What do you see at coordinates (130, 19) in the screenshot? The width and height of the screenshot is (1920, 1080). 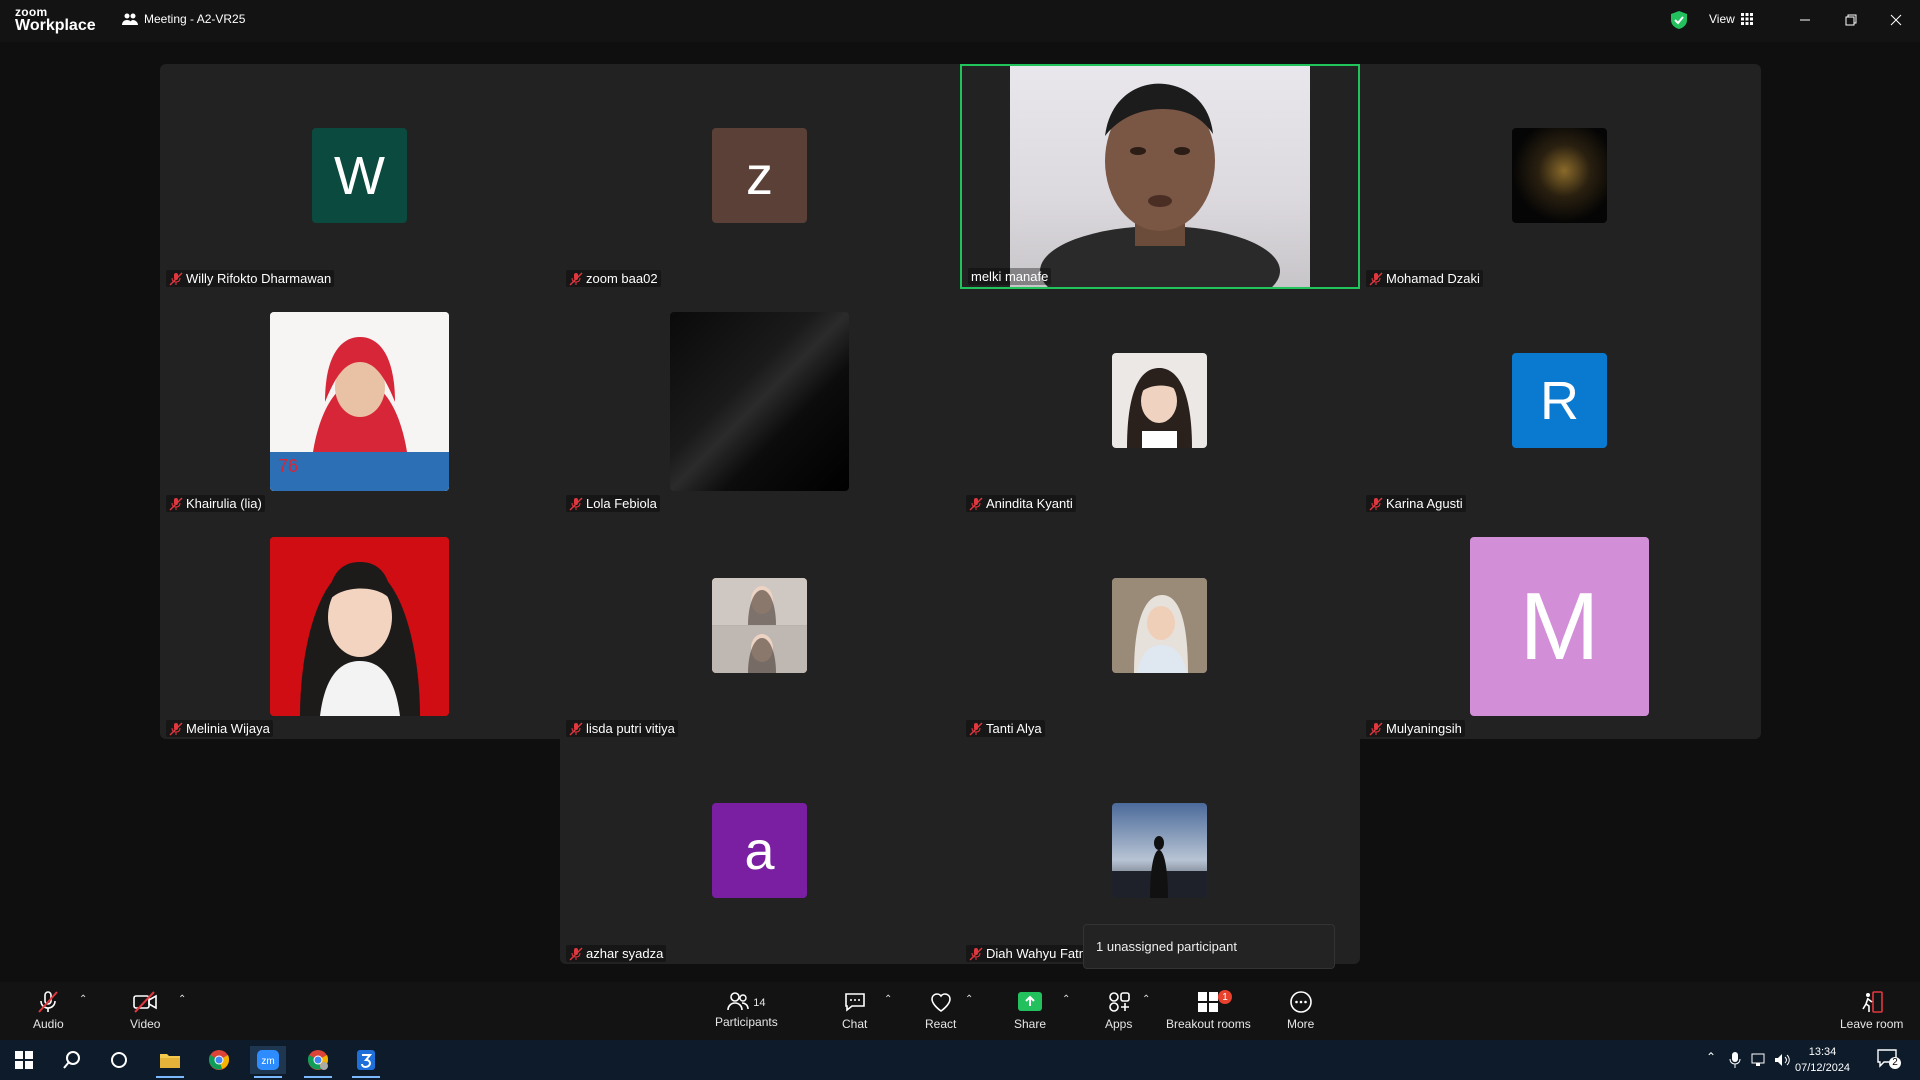 I see `meeting-people-icon` at bounding box center [130, 19].